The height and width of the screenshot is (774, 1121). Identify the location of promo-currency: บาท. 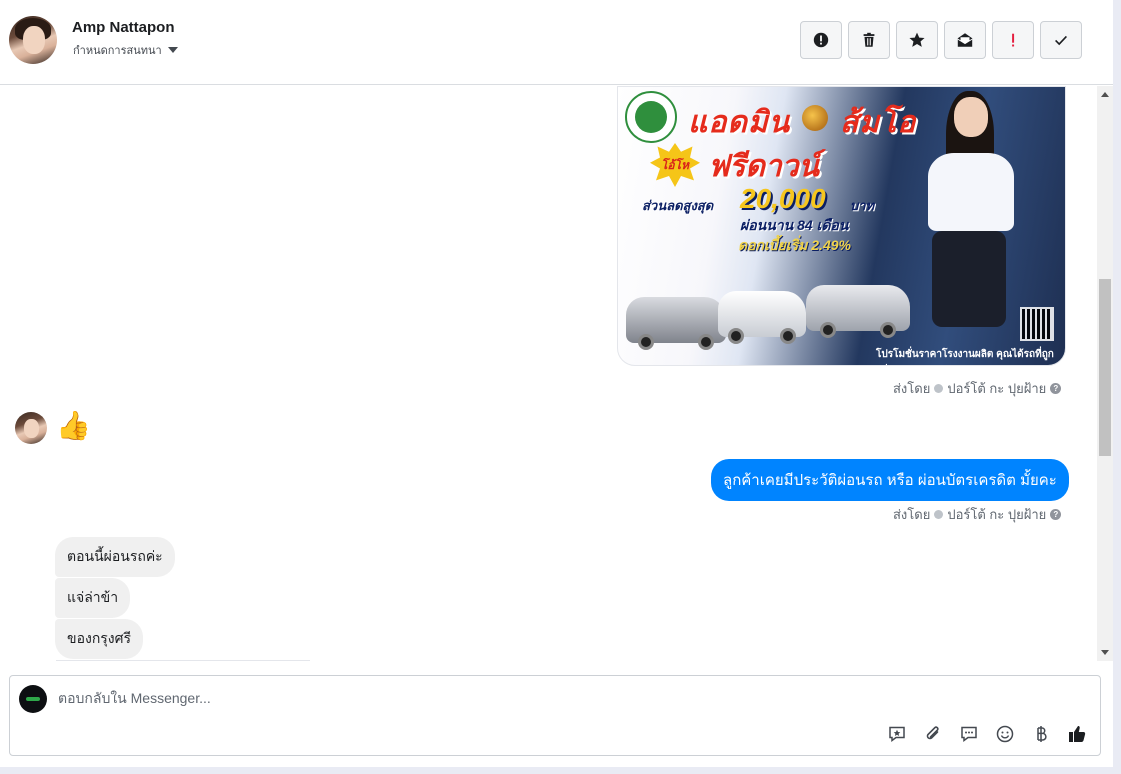
(862, 205).